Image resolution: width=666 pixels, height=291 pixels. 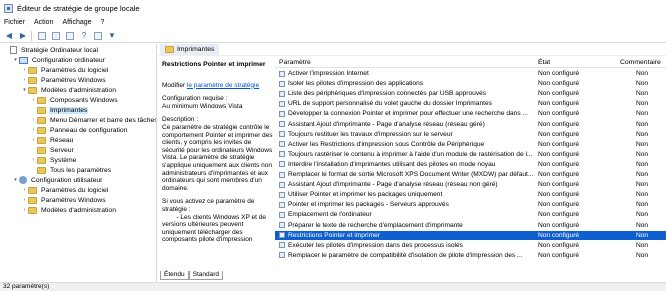 I want to click on tree-node: › Modèles d'administration, so click(x=69, y=210).